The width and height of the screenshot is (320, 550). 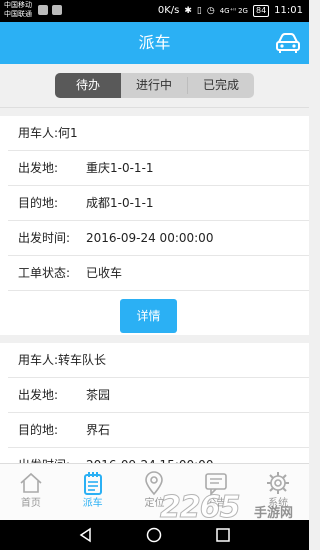 What do you see at coordinates (104, 273) in the screenshot?
I see `status-value: 已收车` at bounding box center [104, 273].